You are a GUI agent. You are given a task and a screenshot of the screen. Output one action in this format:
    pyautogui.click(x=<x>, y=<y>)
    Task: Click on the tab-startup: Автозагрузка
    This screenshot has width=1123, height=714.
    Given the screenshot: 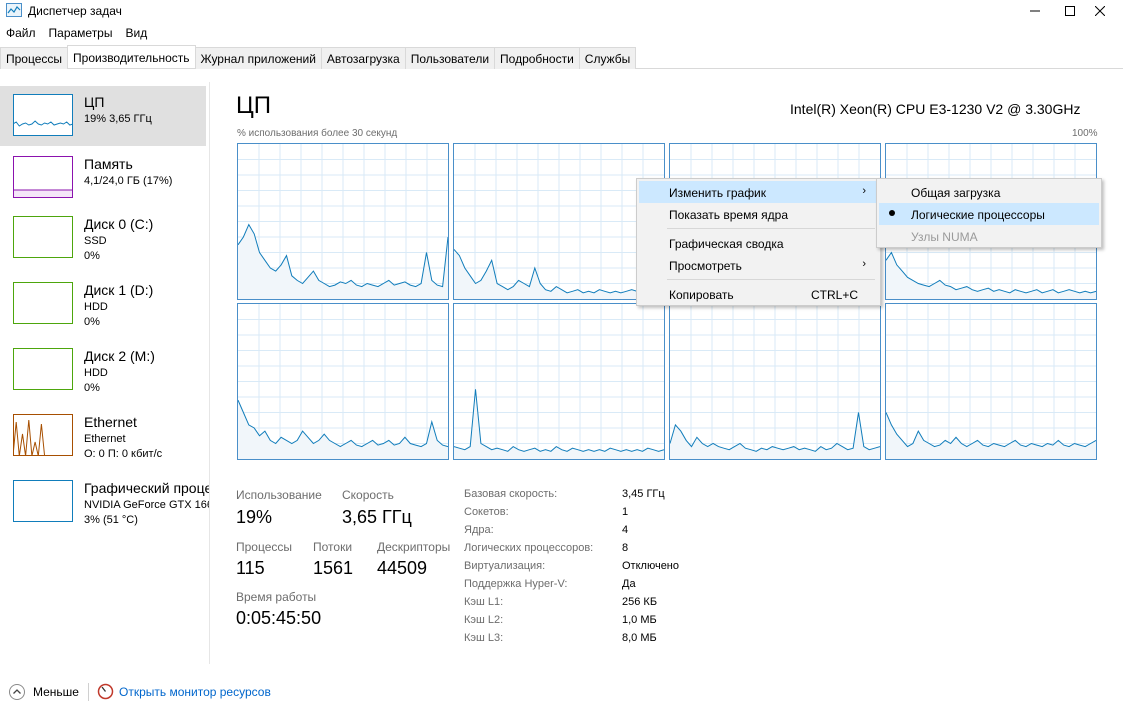 What is the action you would take?
    pyautogui.click(x=363, y=58)
    